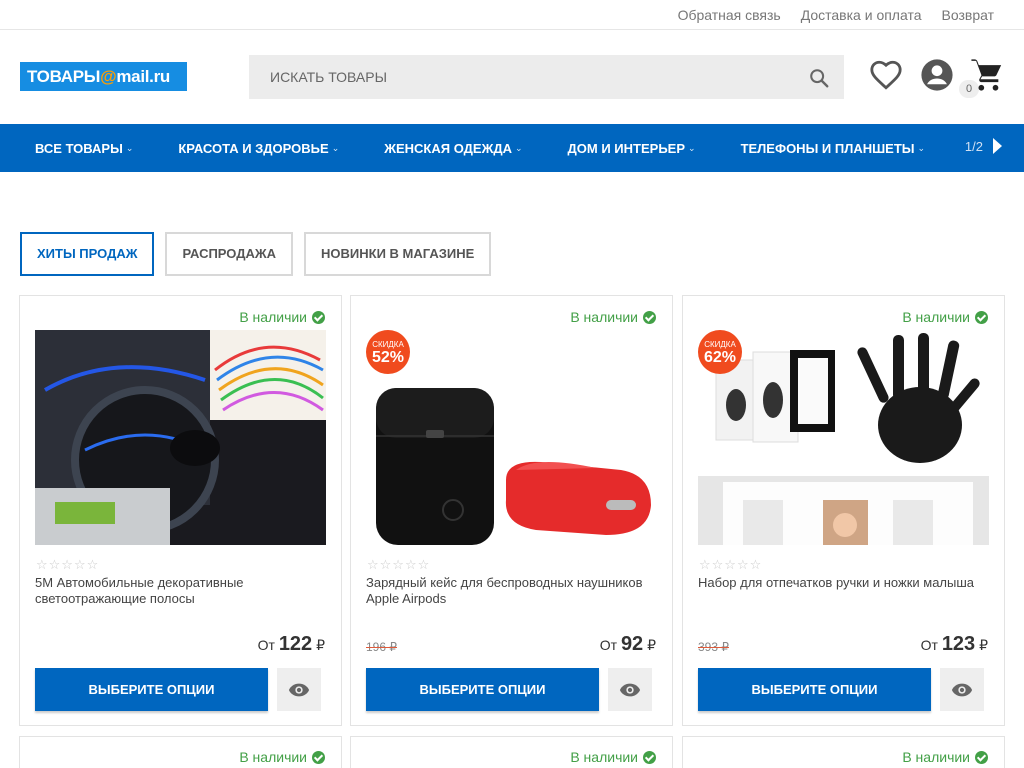 Image resolution: width=1024 pixels, height=768 pixels. Describe the element at coordinates (958, 644) in the screenshot. I see `price-value: 123` at that location.